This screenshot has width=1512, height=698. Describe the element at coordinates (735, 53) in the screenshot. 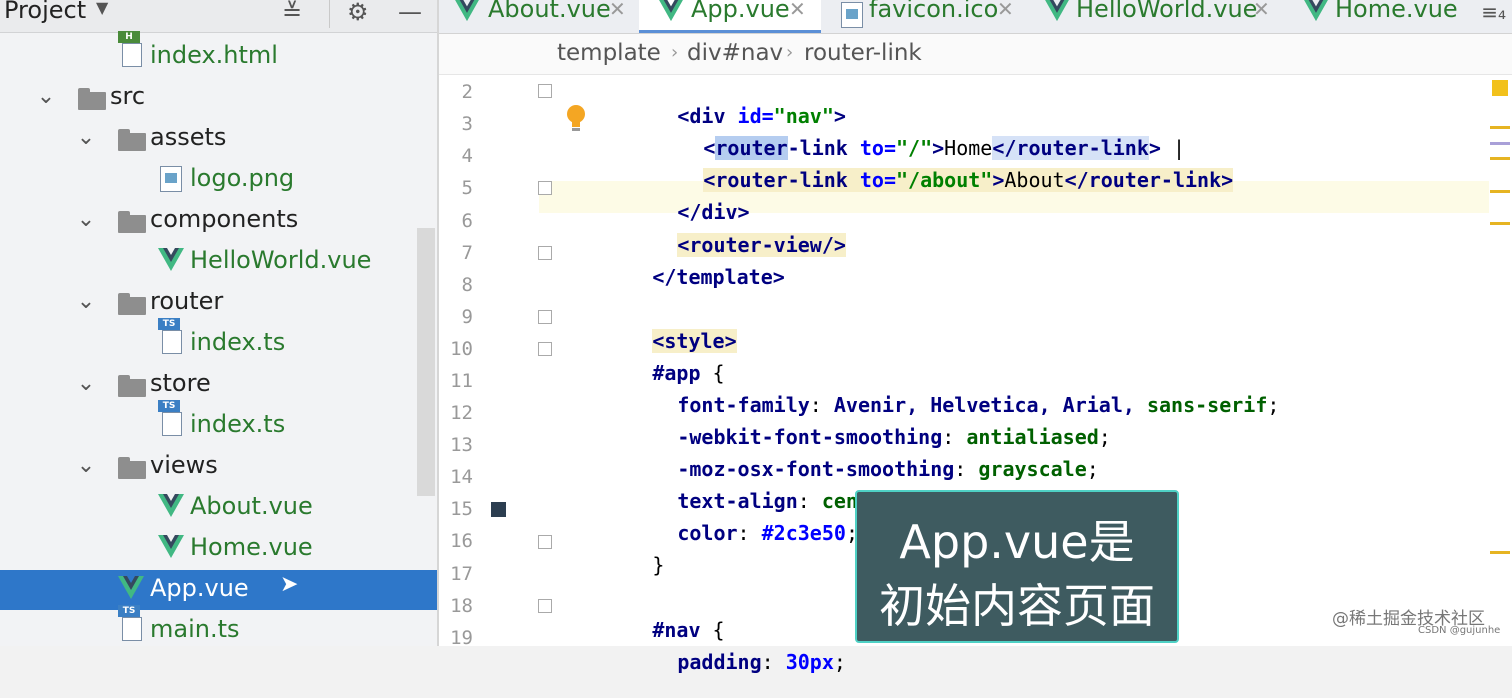

I see `breadcrumb-item: div#nav` at that location.